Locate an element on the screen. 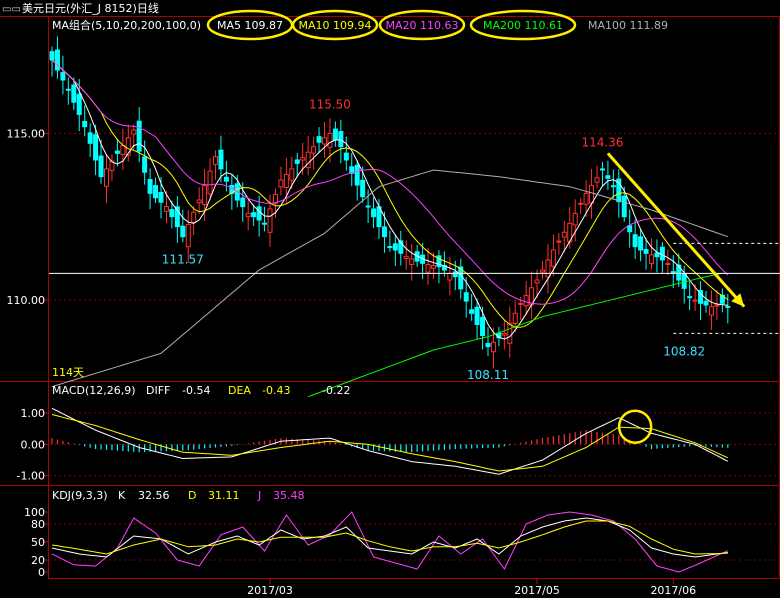 The width and height of the screenshot is (780, 598). date-tick-label: 2017/06 is located at coordinates (673, 590).